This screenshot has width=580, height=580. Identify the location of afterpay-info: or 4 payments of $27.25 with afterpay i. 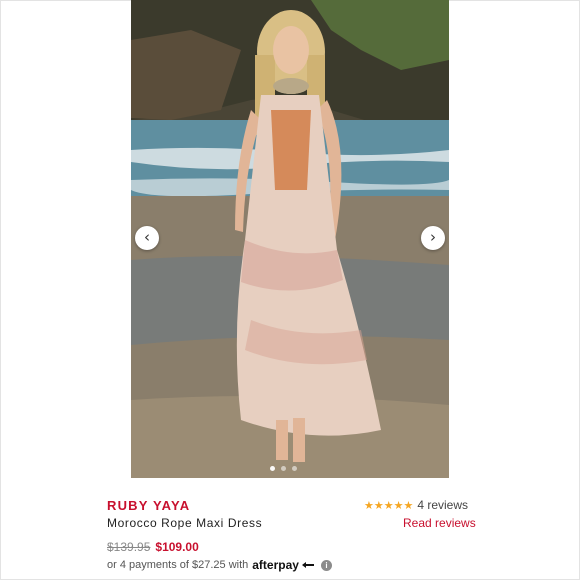
(219, 565).